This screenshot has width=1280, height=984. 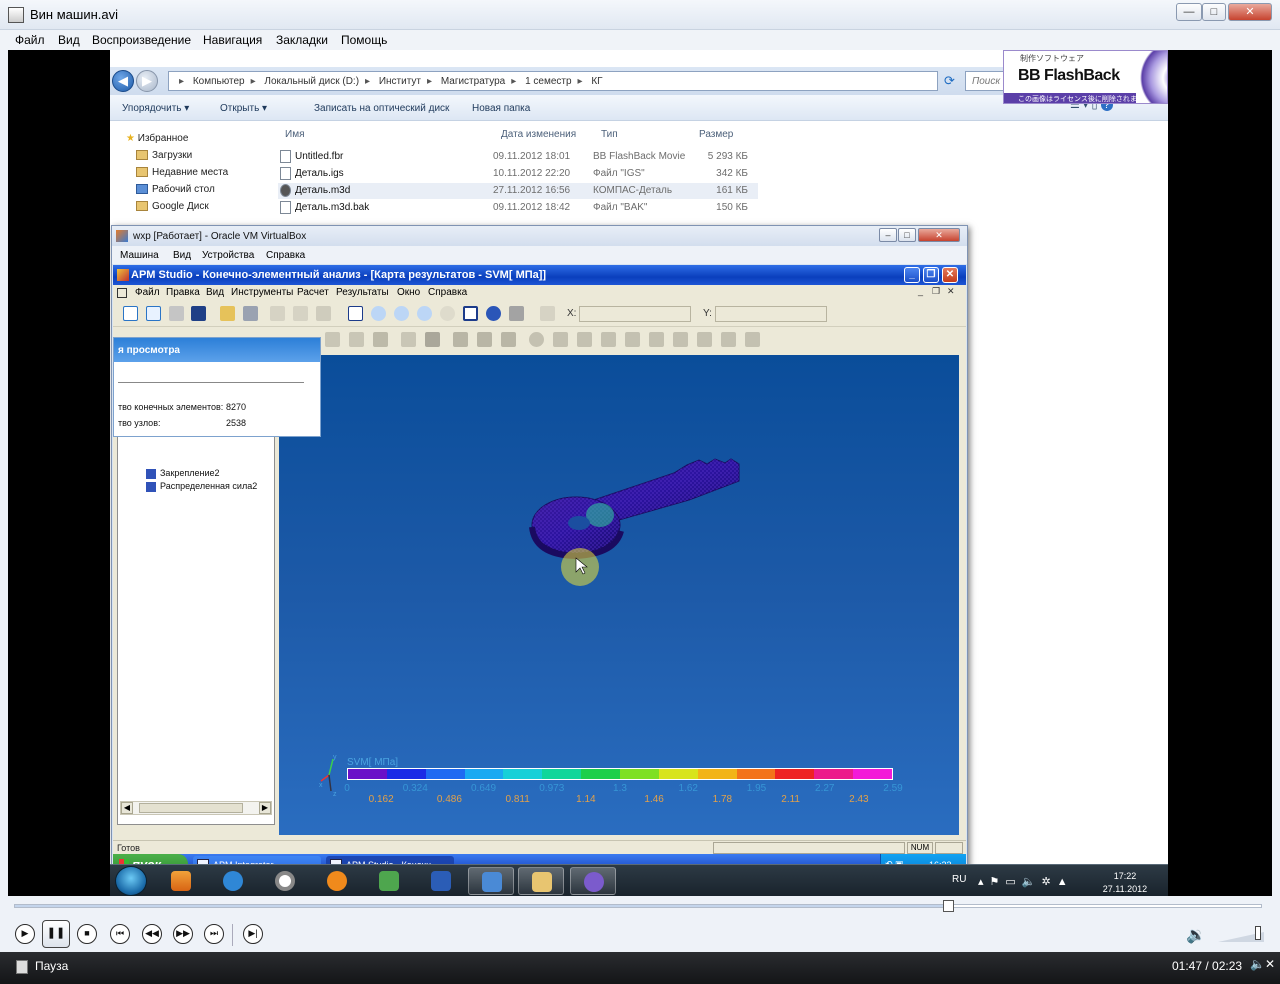 I want to click on zoom-icon, so click(x=378, y=313).